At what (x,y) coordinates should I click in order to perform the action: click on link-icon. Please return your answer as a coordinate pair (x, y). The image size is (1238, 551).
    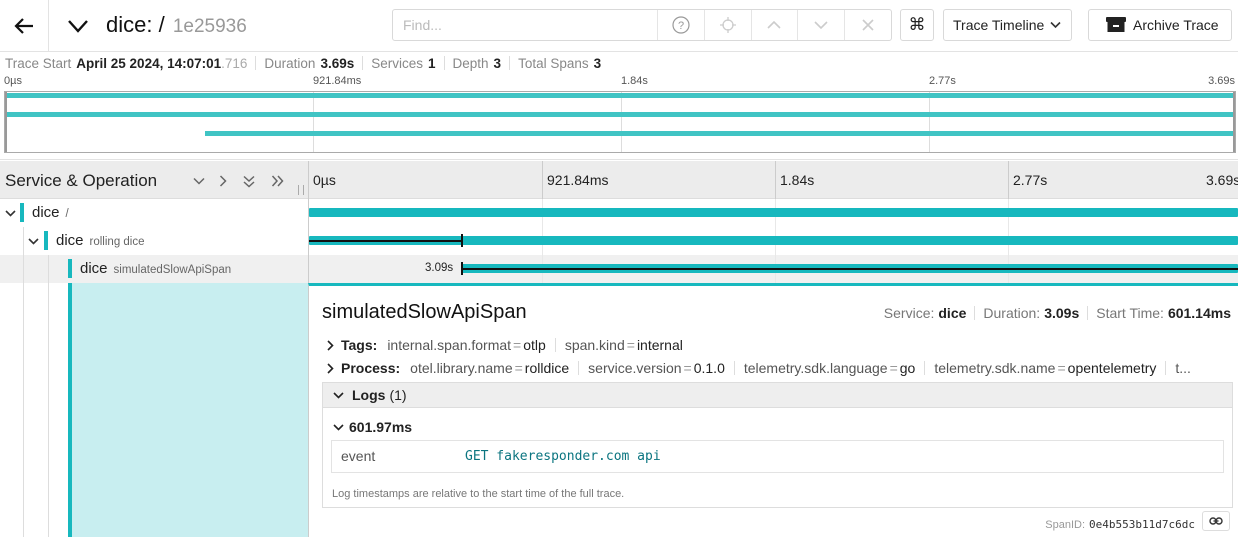
    Looking at the image, I should click on (1216, 521).